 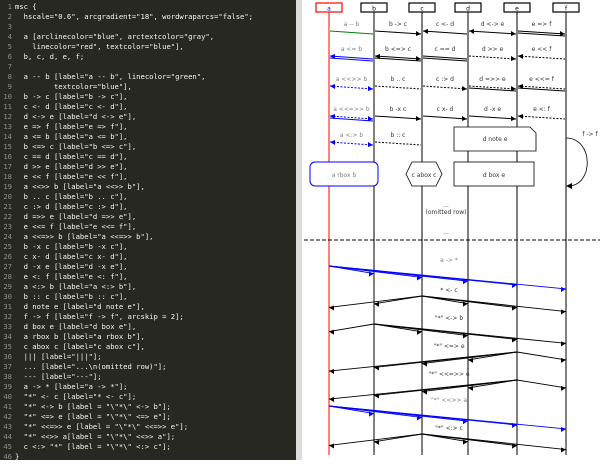 I want to click on line-number: 45, so click(x=7, y=446).